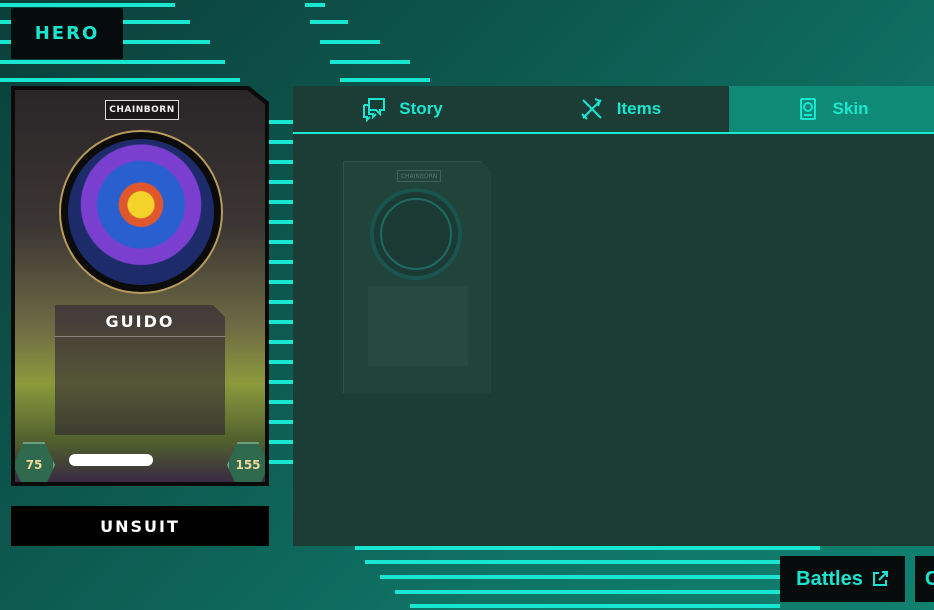 Image resolution: width=934 pixels, height=610 pixels. What do you see at coordinates (924, 579) in the screenshot?
I see `partial-button: C` at bounding box center [924, 579].